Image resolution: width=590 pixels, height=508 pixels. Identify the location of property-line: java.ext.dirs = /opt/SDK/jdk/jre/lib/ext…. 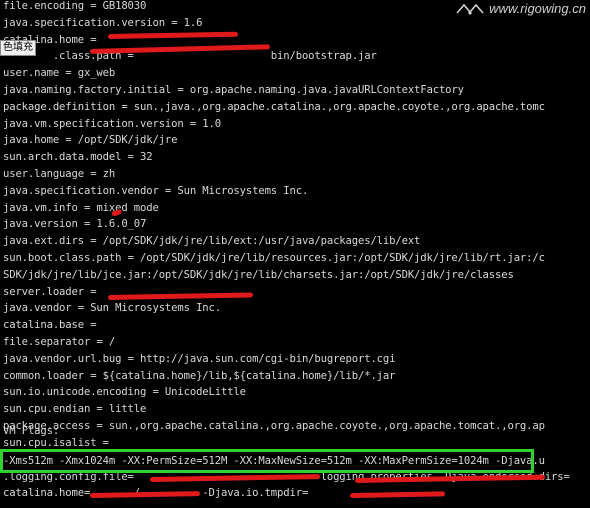
(212, 241).